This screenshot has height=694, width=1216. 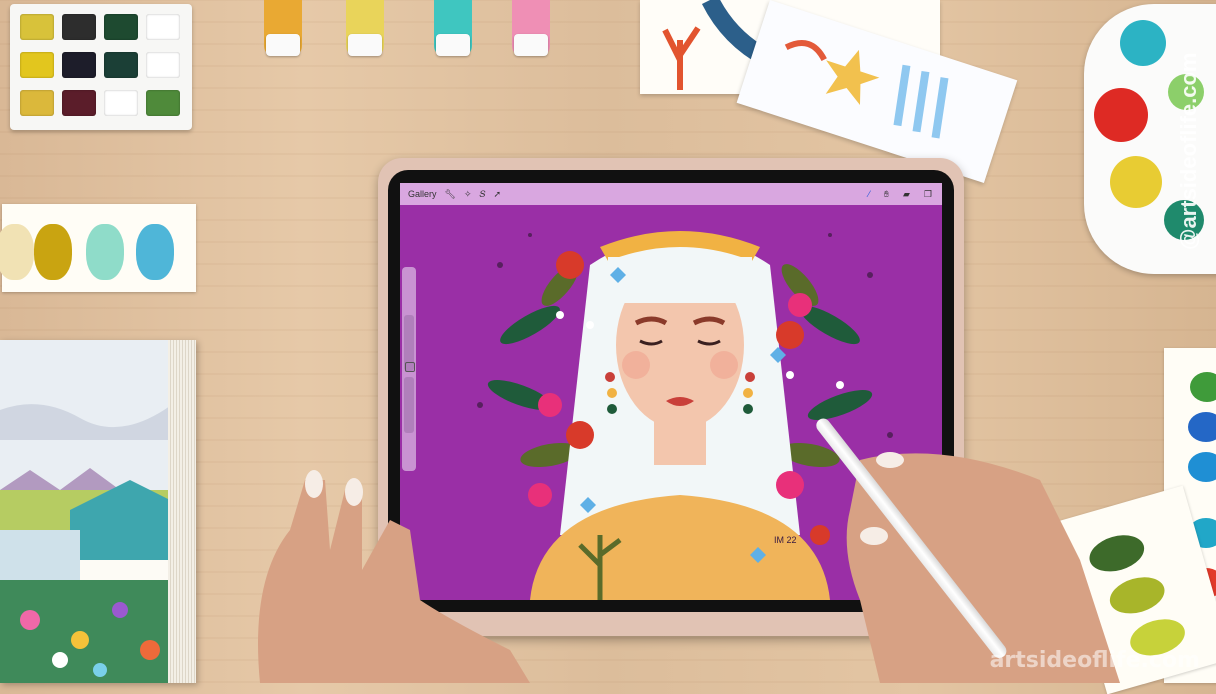 What do you see at coordinates (1094, 660) in the screenshot?
I see `bottom-watermark: artsideoflife.com` at bounding box center [1094, 660].